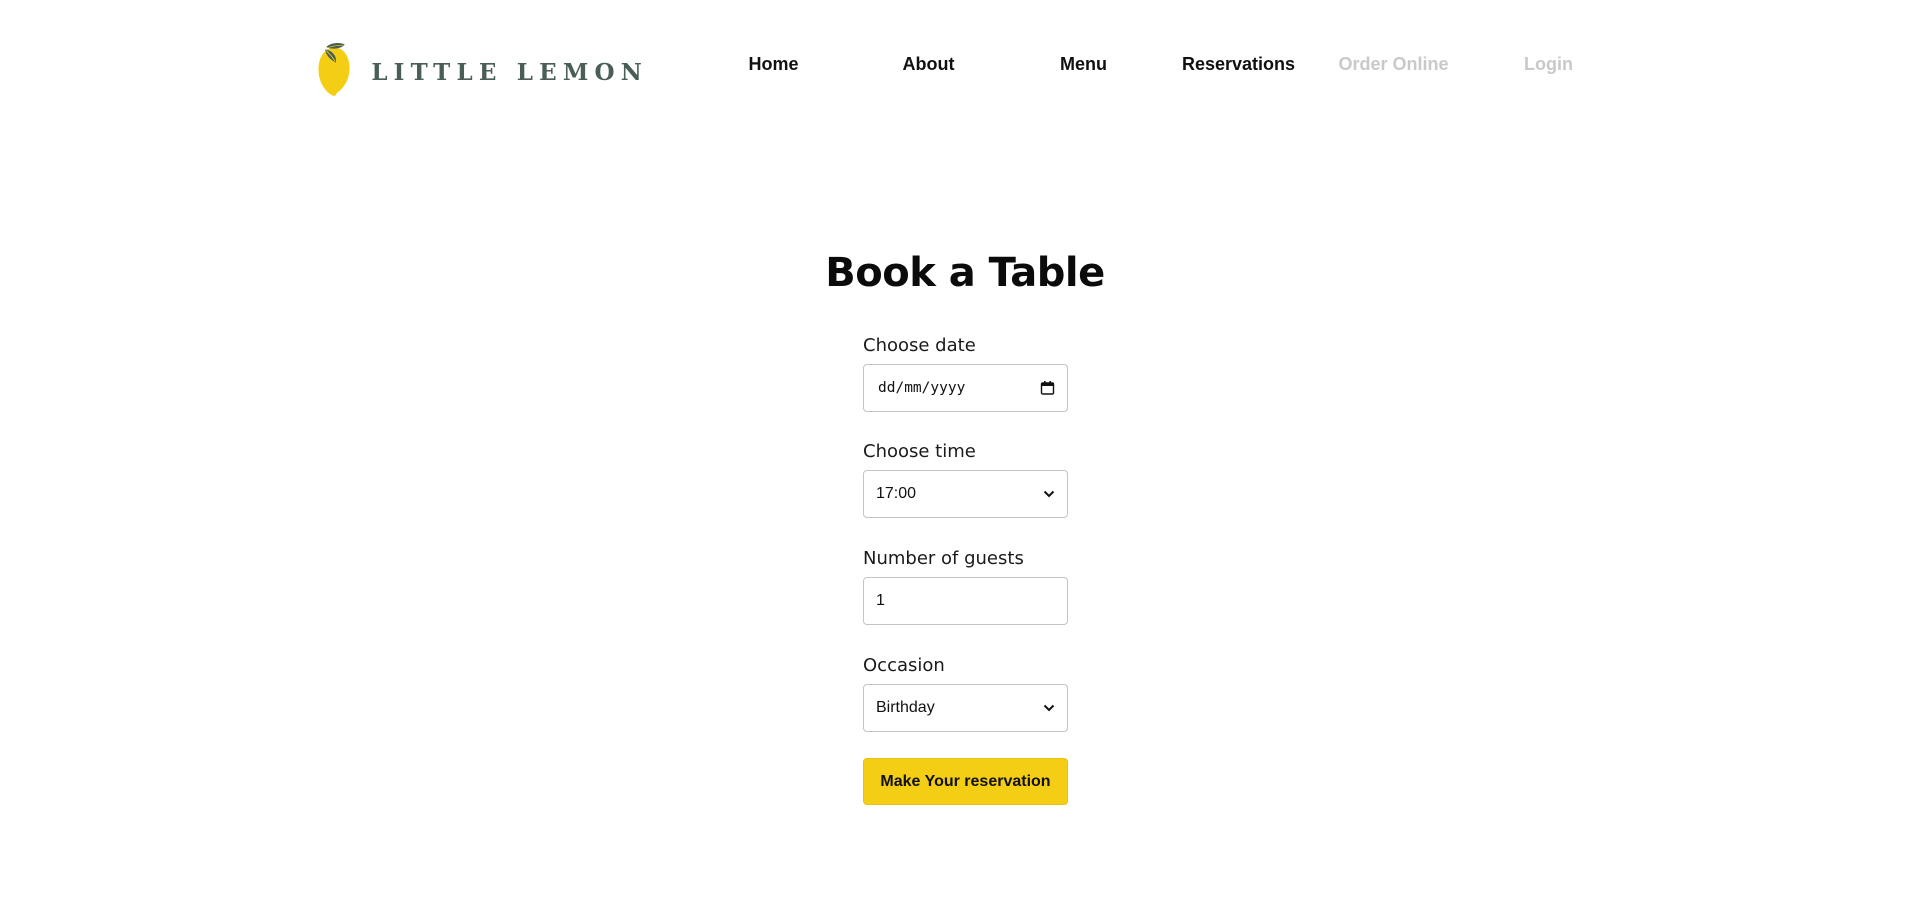  Describe the element at coordinates (334, 69) in the screenshot. I see `lemon-logo-icon` at that location.